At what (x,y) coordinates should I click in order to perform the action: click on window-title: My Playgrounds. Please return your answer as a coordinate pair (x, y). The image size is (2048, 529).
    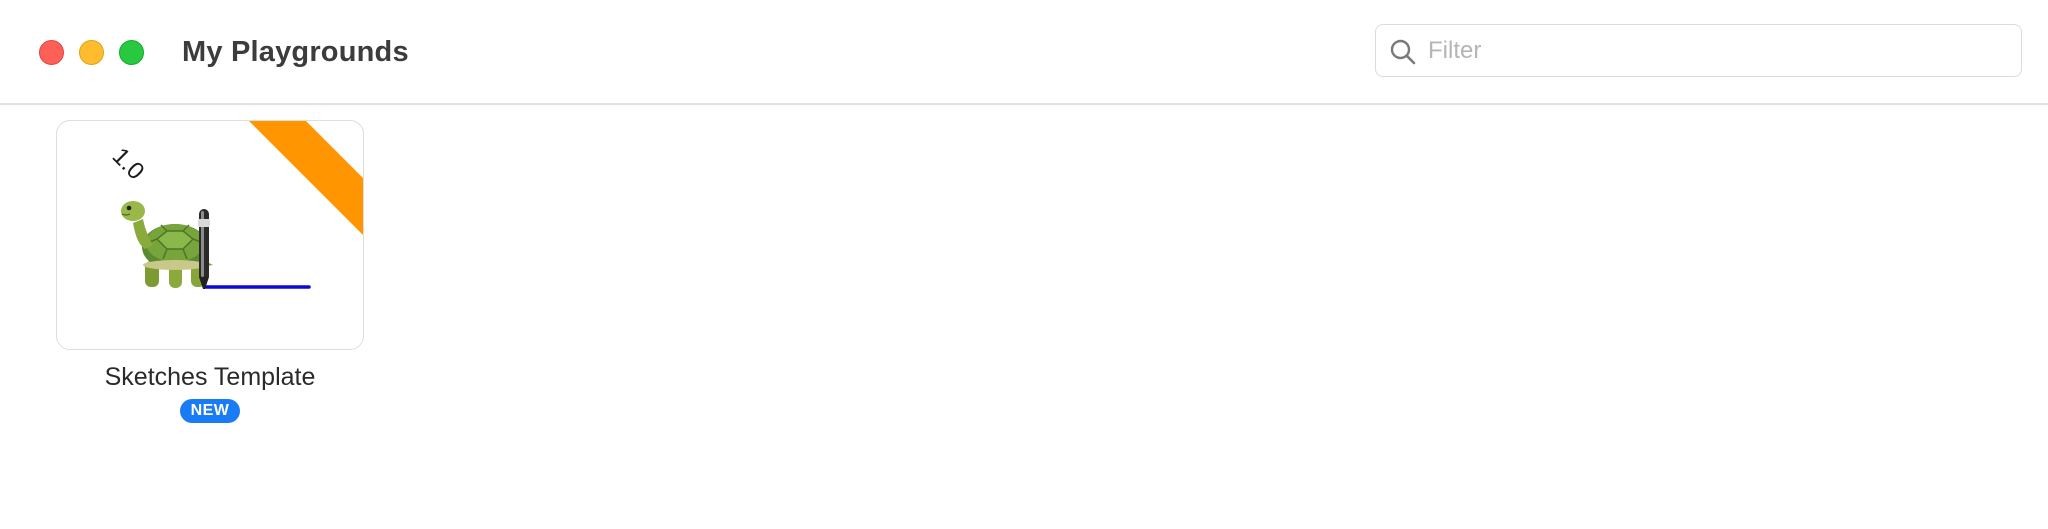
    Looking at the image, I should click on (295, 52).